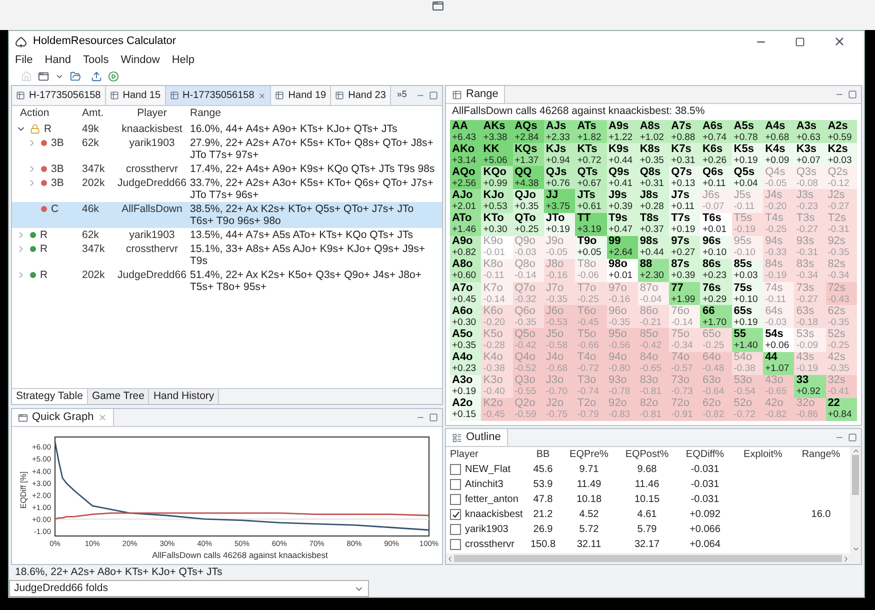 This screenshot has height=610, width=875. Describe the element at coordinates (113, 76) in the screenshot. I see `play-icon` at that location.